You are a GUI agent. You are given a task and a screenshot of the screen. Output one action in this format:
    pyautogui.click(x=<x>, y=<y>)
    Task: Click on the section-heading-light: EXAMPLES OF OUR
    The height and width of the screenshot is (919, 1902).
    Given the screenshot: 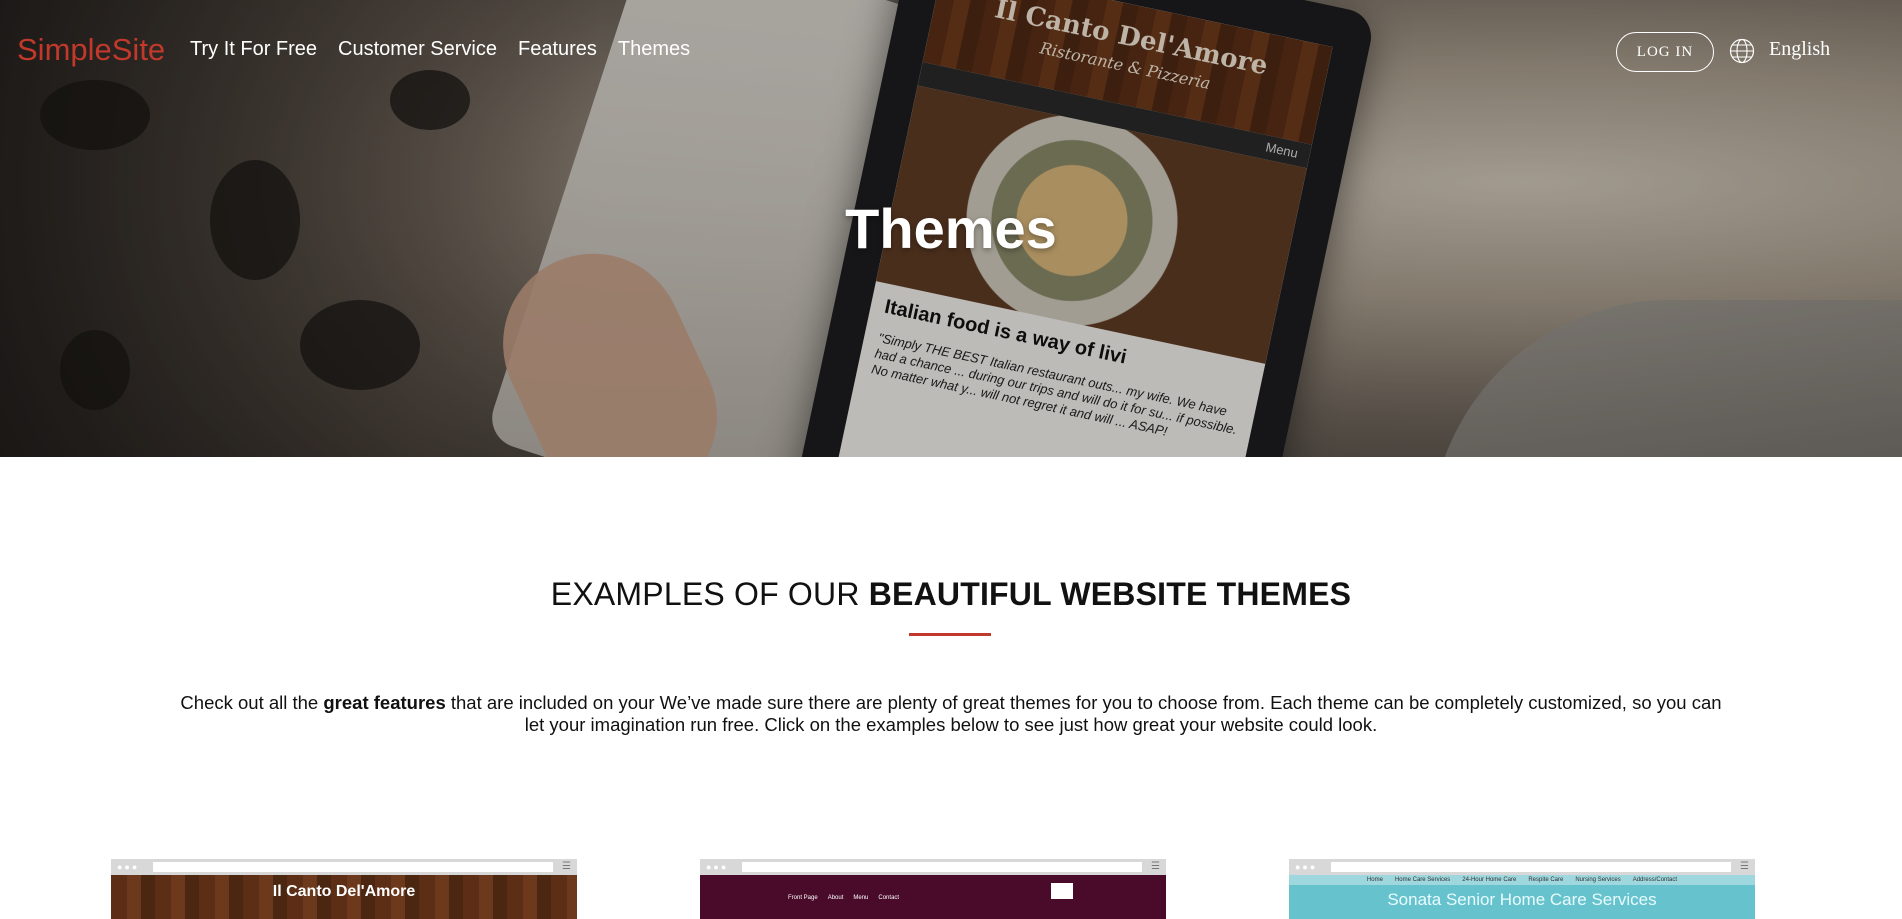 What is the action you would take?
    pyautogui.click(x=709, y=594)
    